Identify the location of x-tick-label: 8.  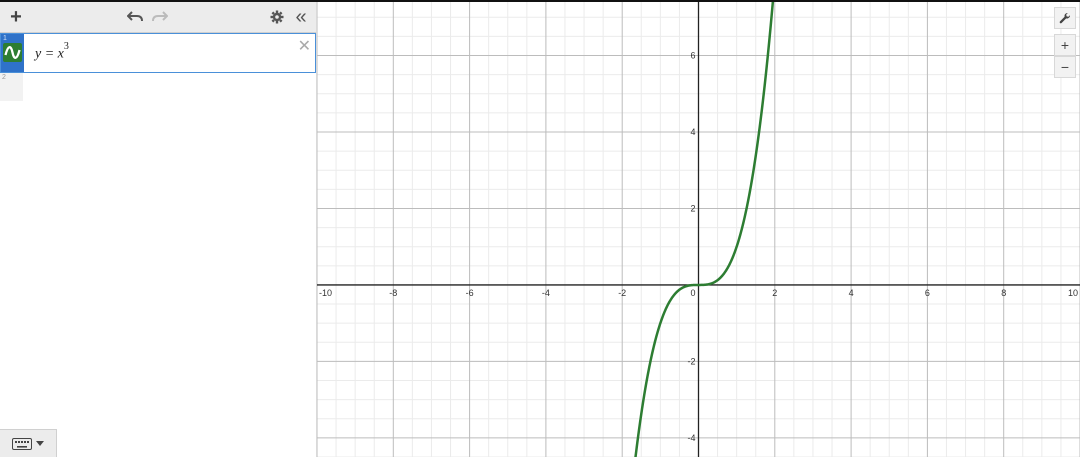
(1003, 293).